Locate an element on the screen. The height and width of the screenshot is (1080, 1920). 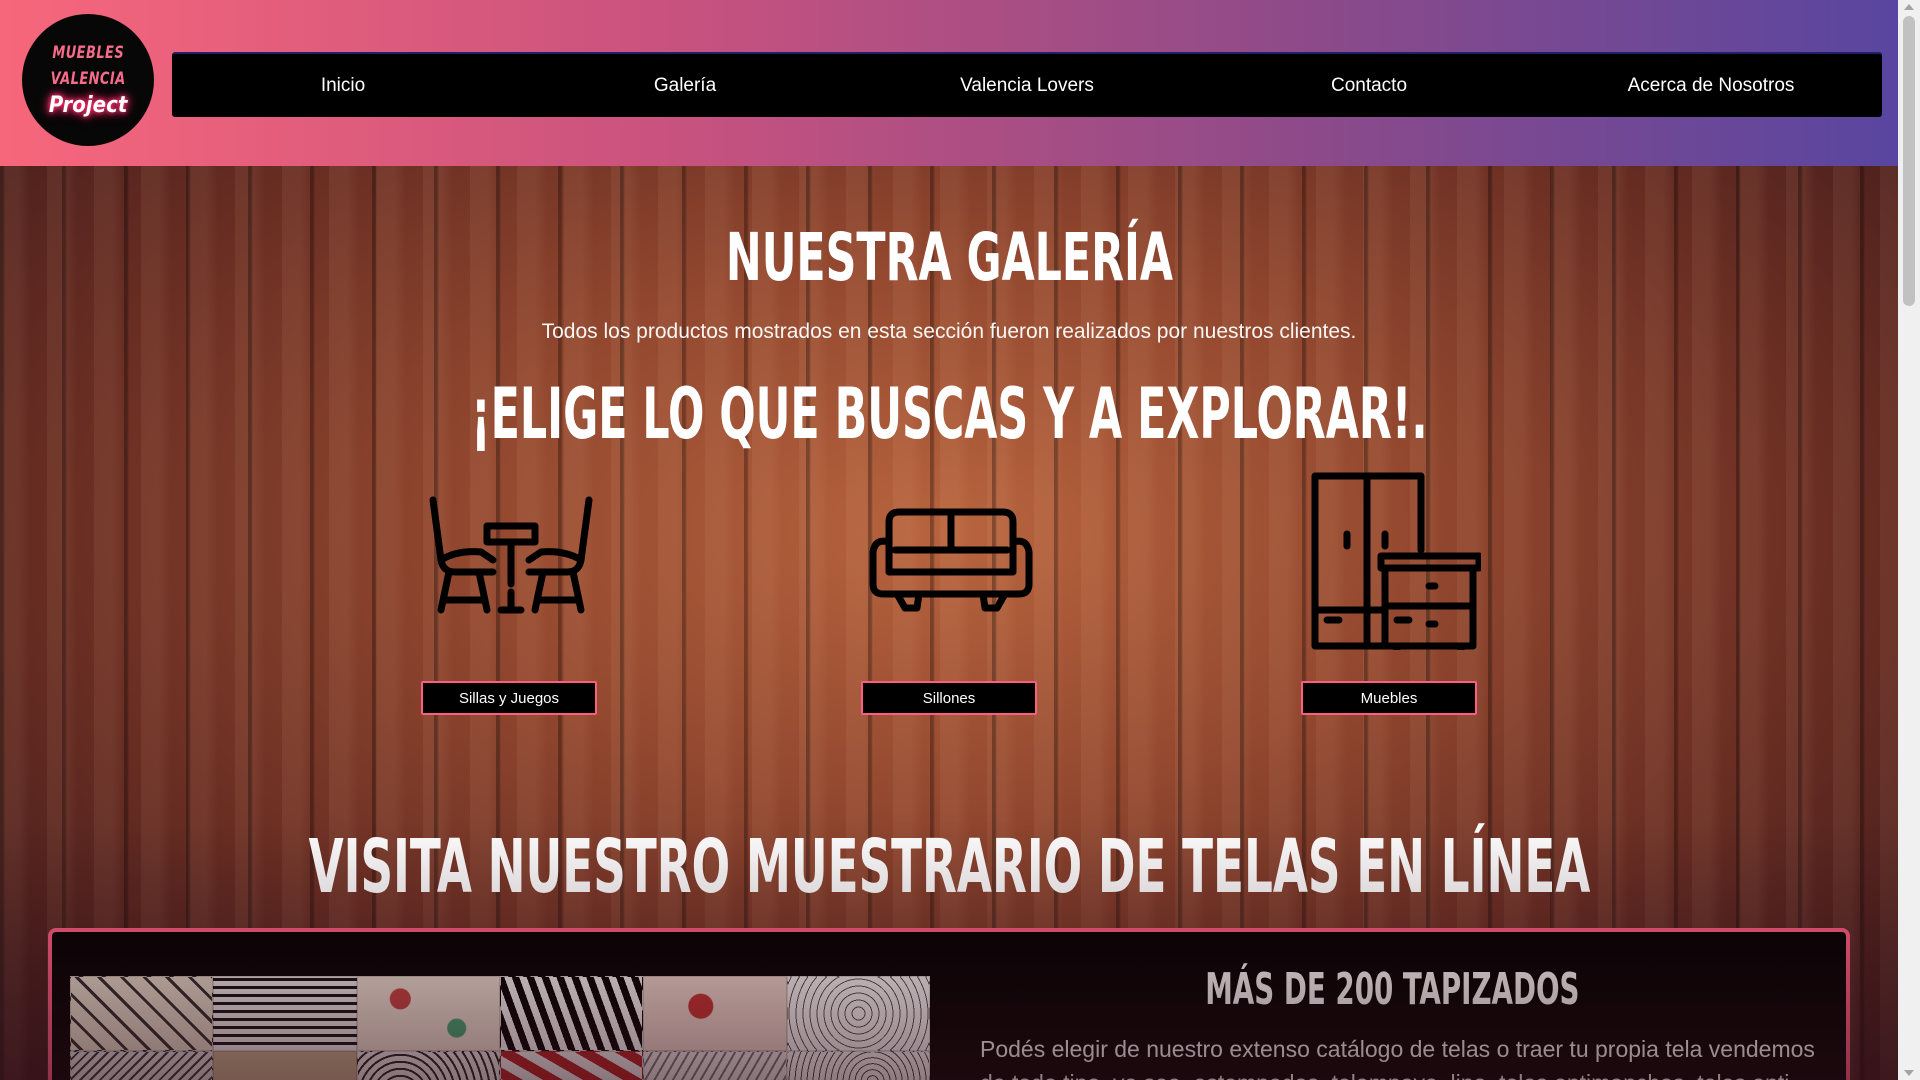
logo-line-1: MUEBLES is located at coordinates (88, 53).